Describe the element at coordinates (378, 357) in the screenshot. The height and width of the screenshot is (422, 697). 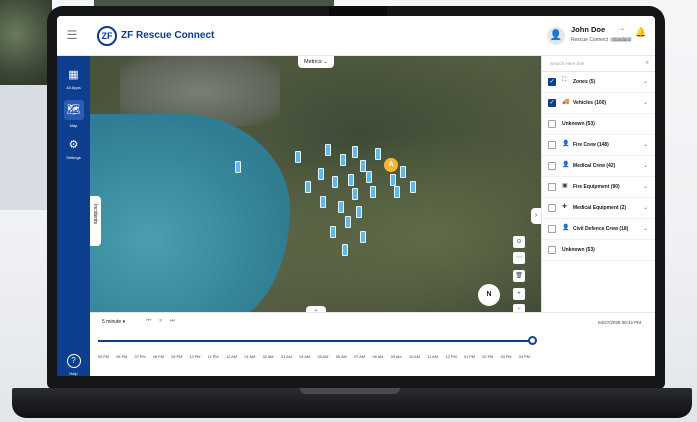
I see `timeline-tick-label: 08 AM` at that location.